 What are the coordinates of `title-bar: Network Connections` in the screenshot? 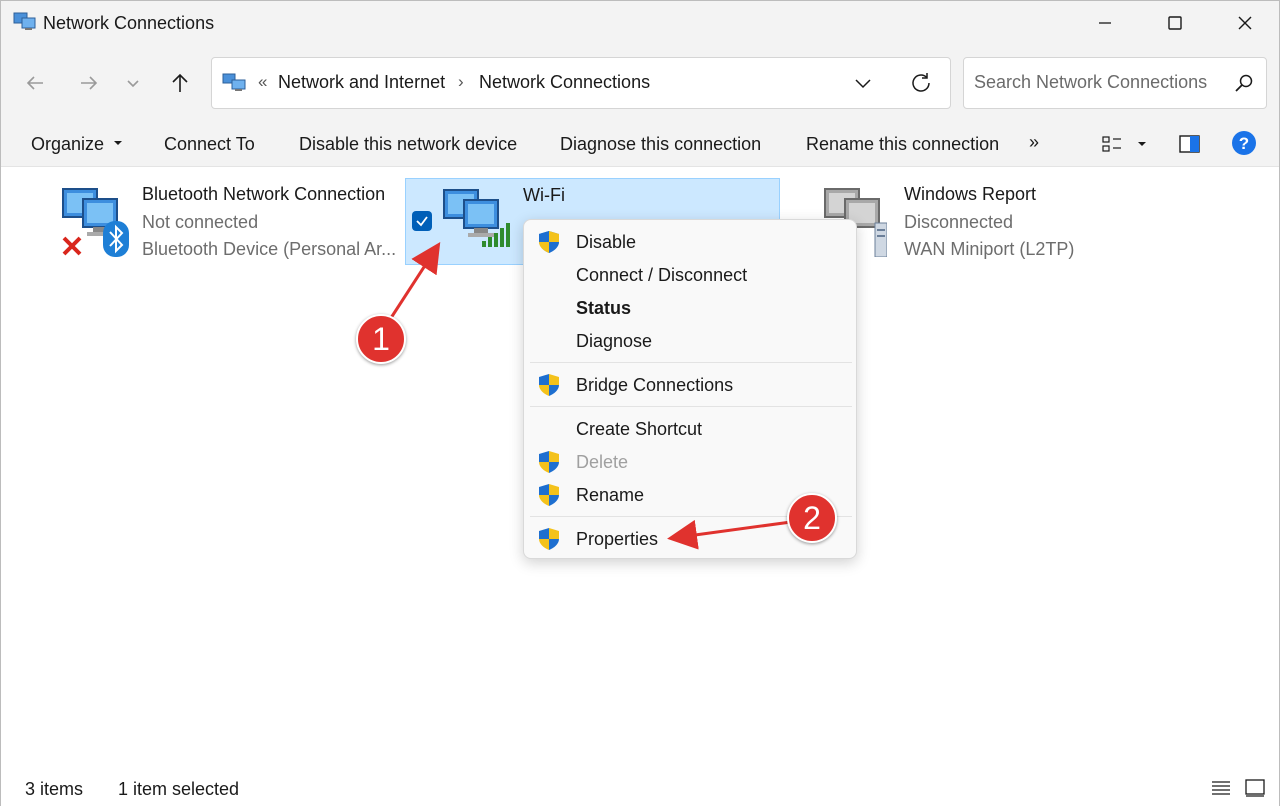 It's located at (640, 23).